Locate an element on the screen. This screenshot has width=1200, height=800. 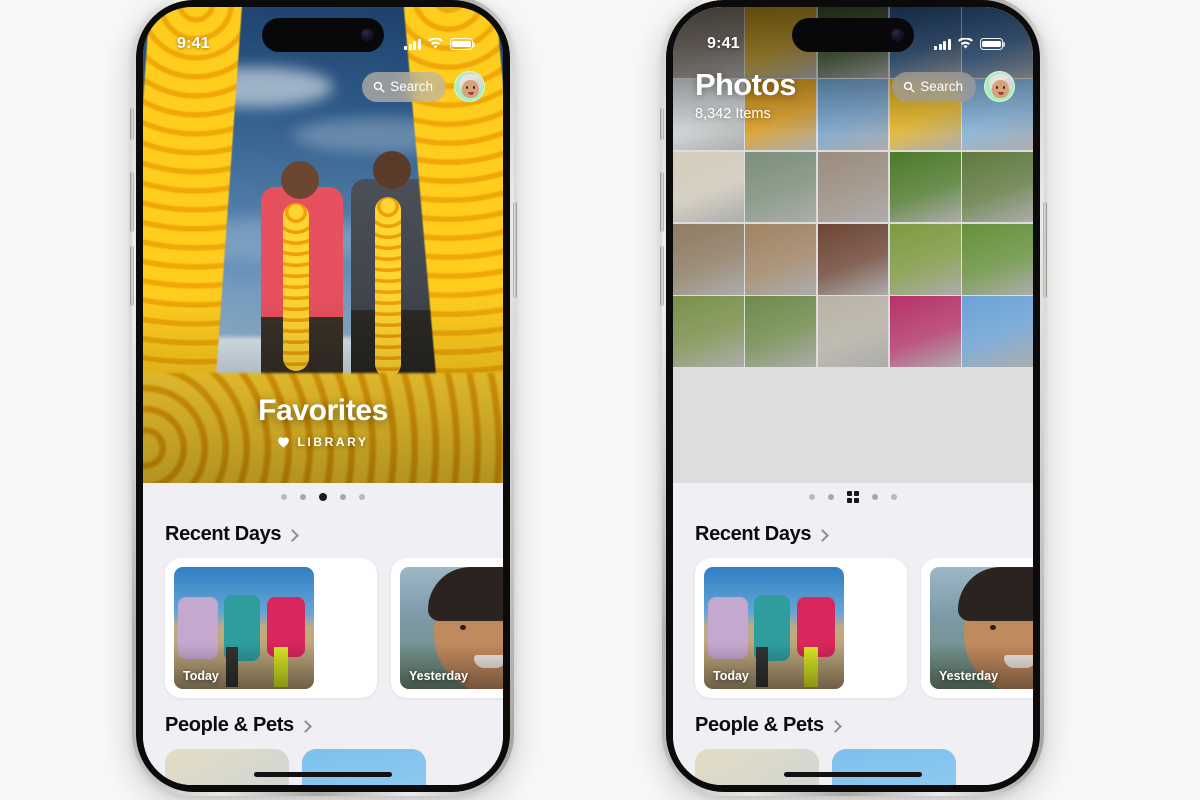
page-dot-active-grid-icon is located at coordinates (853, 497).